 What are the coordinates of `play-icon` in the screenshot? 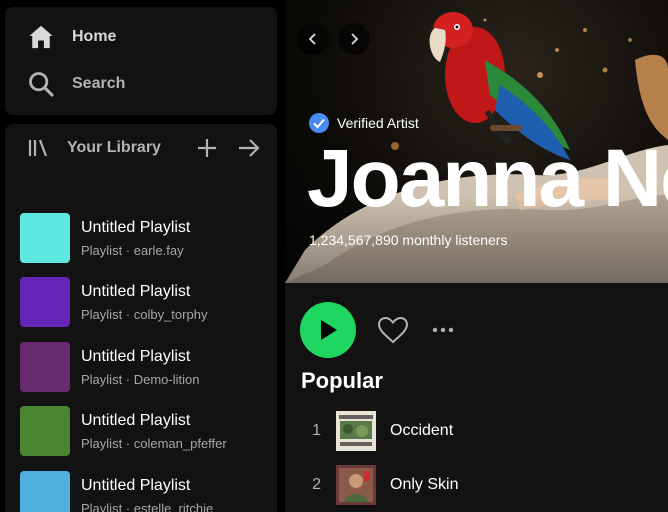 It's located at (329, 330).